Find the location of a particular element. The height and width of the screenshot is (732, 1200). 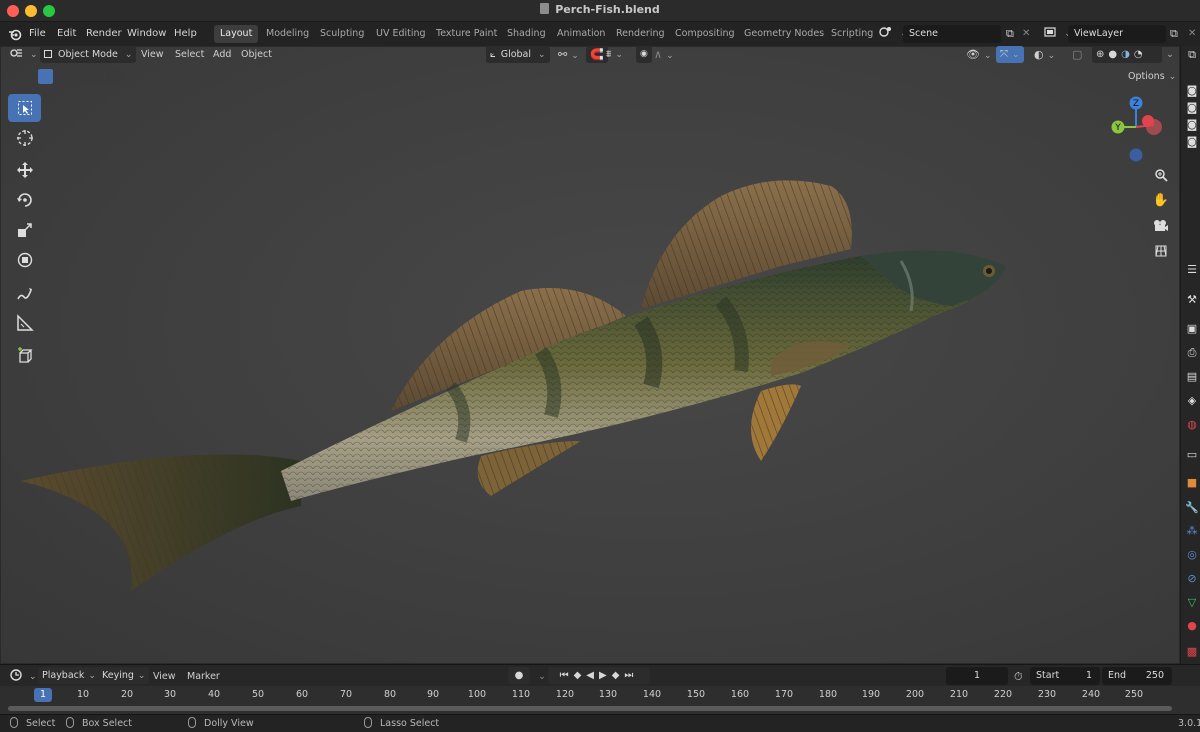

shading-mode-buttons: ⊕●◑◔ is located at coordinates (1127, 54).